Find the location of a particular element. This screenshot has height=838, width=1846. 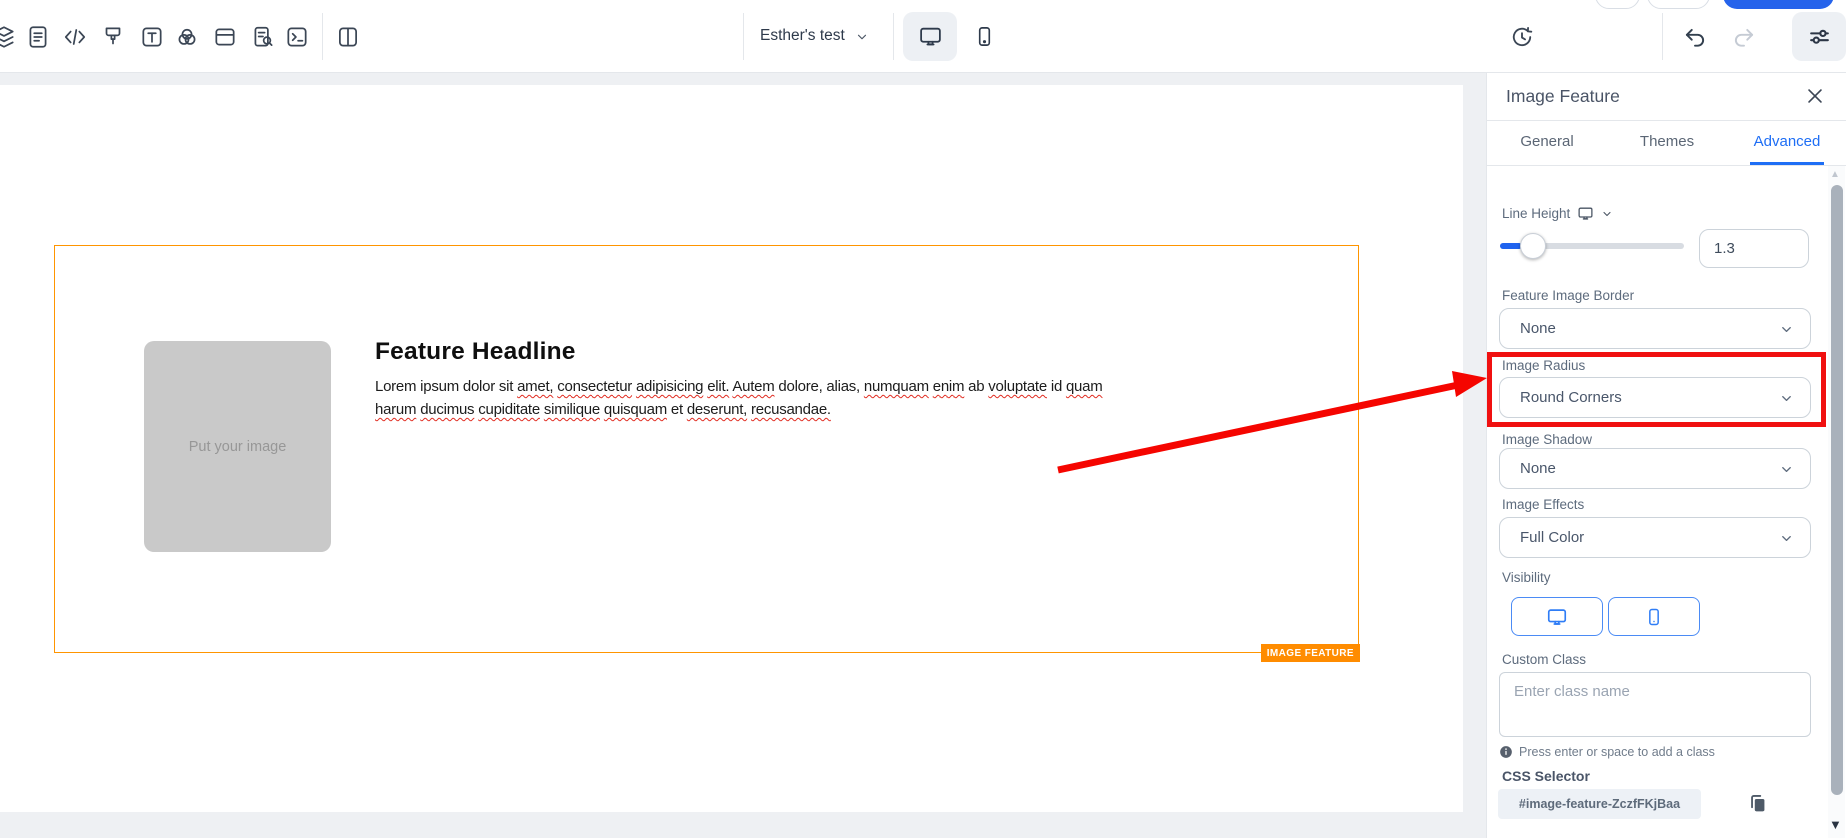

line-height-label-row: Line Height is located at coordinates (1557, 213).